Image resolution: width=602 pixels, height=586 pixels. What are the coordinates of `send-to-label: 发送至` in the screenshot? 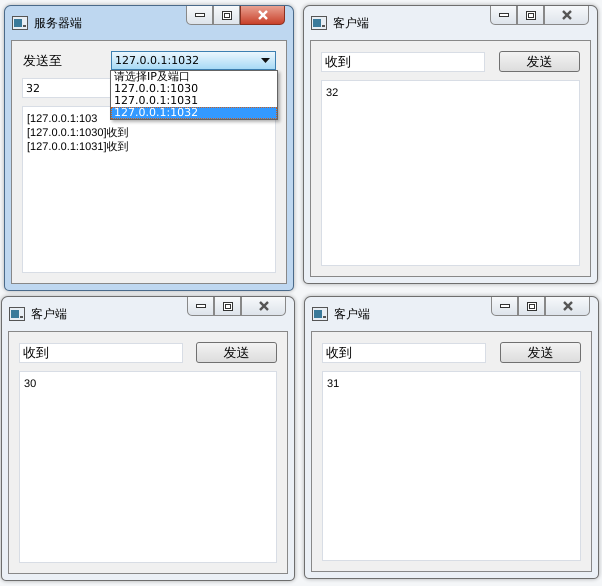 It's located at (42, 61).